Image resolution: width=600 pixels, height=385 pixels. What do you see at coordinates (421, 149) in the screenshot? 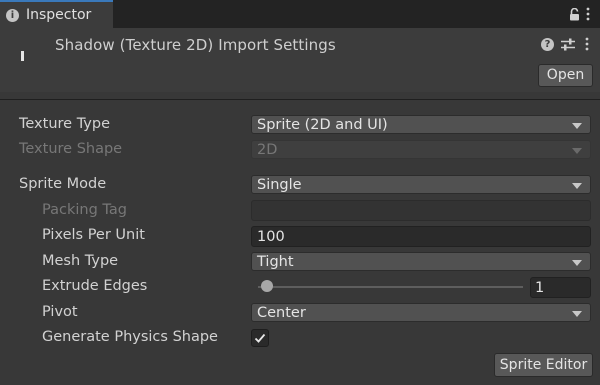
I see `texture-shape-dropdown: 2D` at bounding box center [421, 149].